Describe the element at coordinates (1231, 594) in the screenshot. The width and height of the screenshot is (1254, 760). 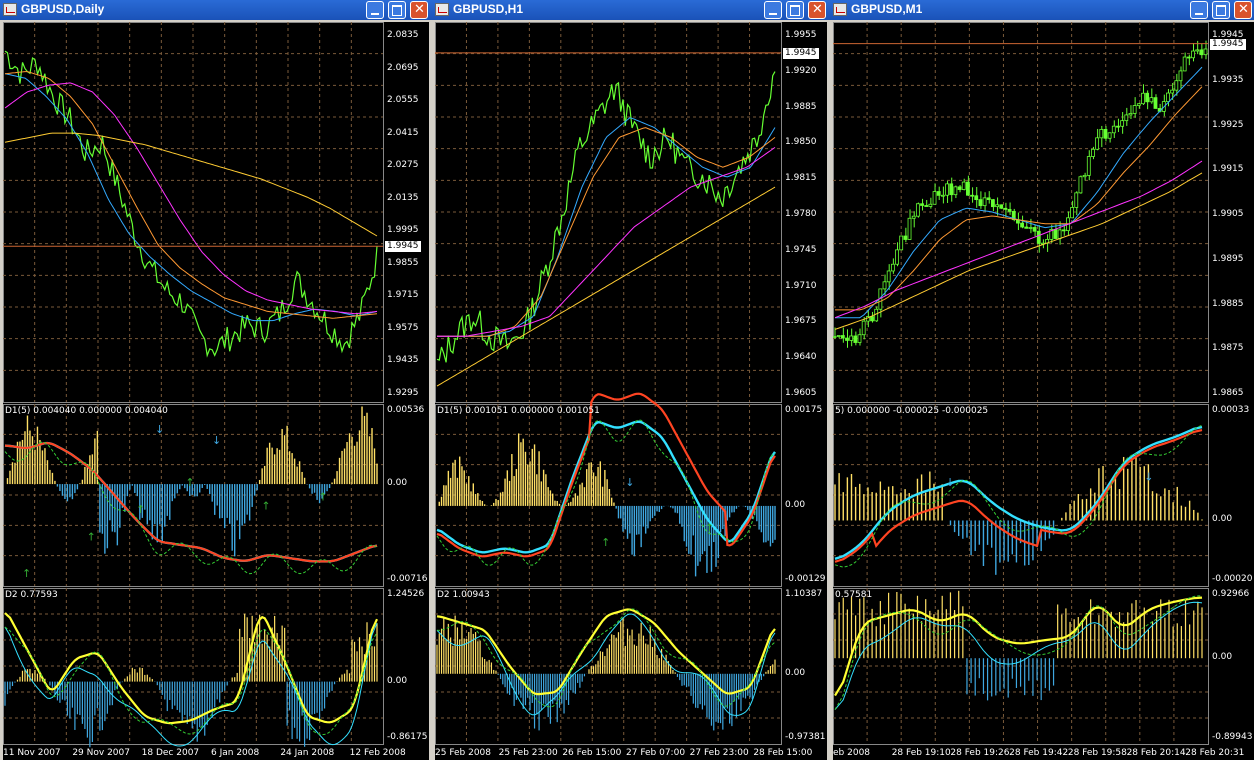
I see `d2-tick-max: 0.92966` at that location.